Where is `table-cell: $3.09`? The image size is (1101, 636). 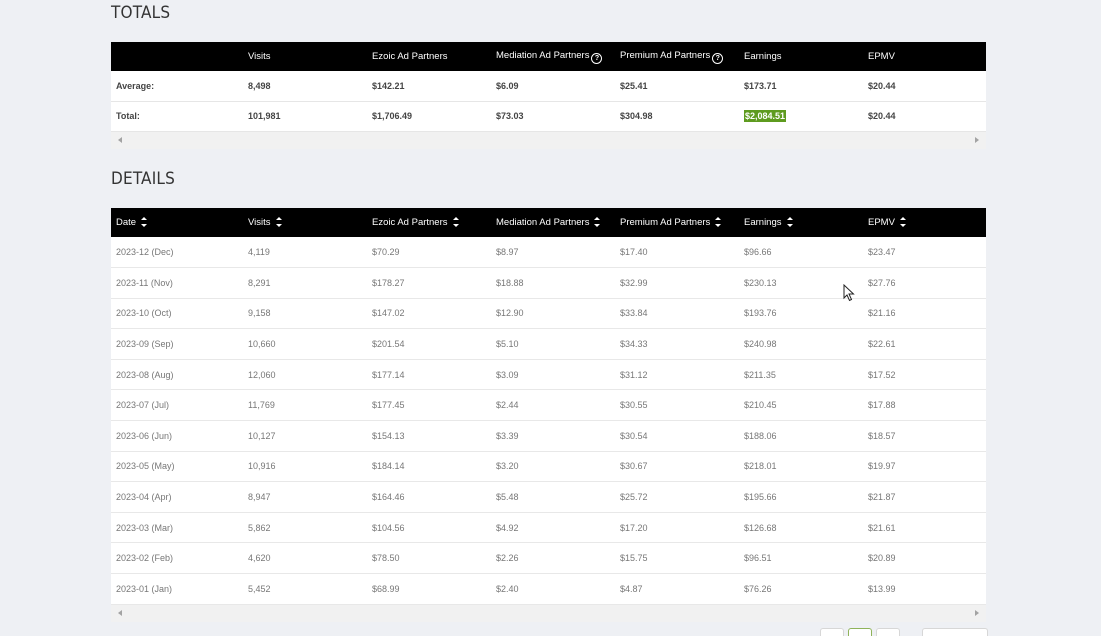
table-cell: $3.09 is located at coordinates (507, 374).